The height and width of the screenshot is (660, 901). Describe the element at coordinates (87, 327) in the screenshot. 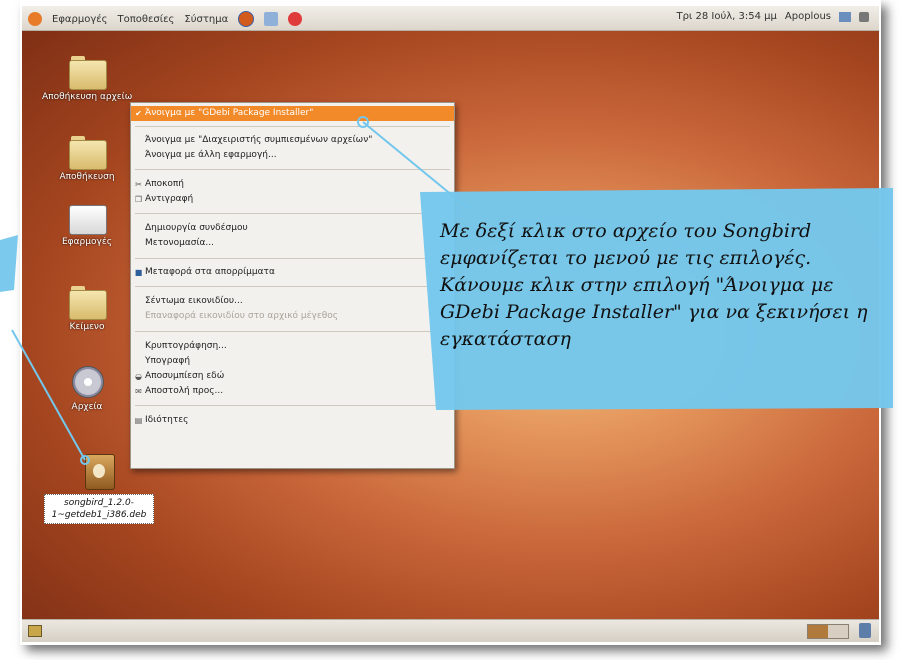

I see `desktop-icon-label: Κείμενο` at that location.